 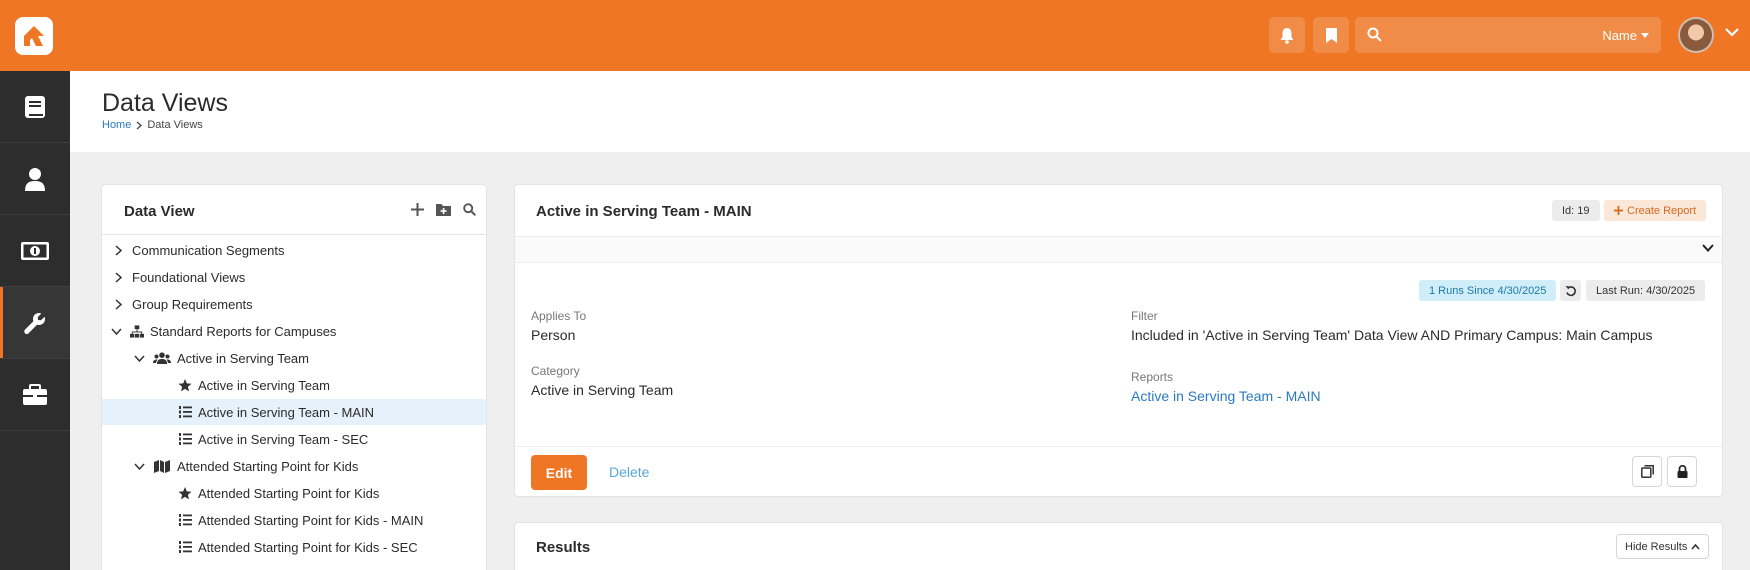 I want to click on page-title: Data Views, so click(x=165, y=103).